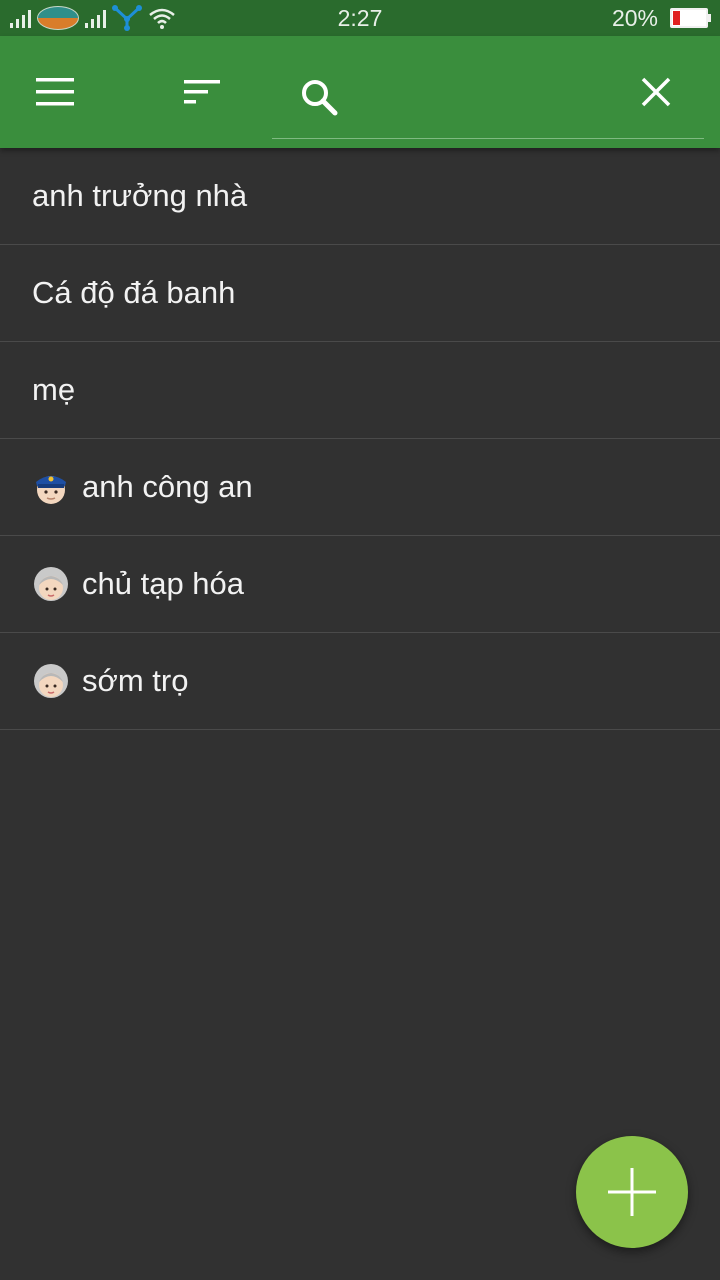 This screenshot has width=720, height=1280. Describe the element at coordinates (661, 18) in the screenshot. I see `status-icons-right: 20%` at that location.